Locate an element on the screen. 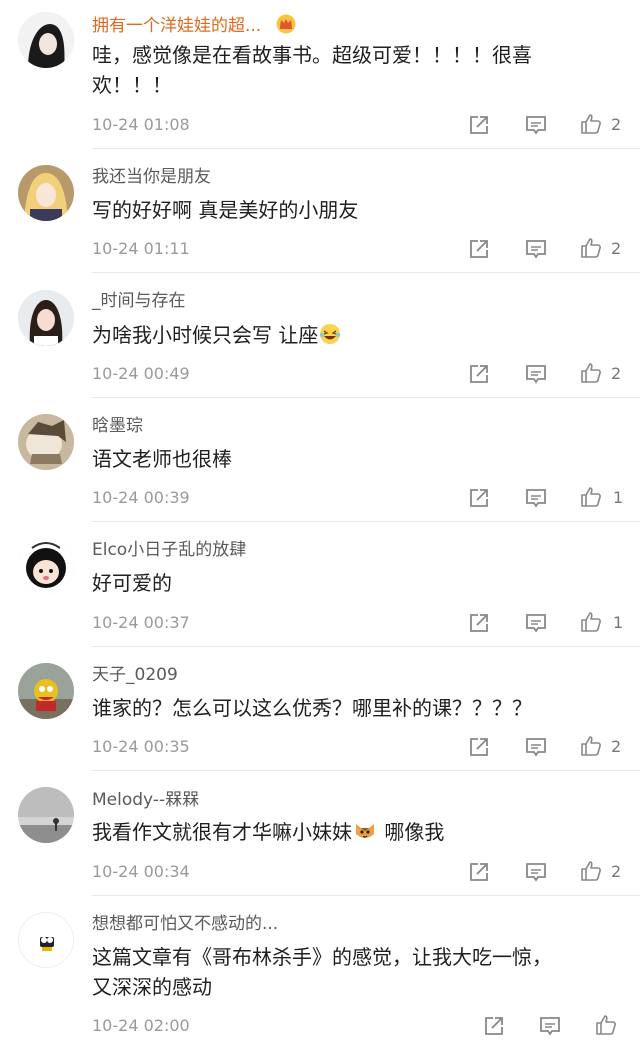 The width and height of the screenshot is (640, 1047). cat-emoji-icon is located at coordinates (365, 835).